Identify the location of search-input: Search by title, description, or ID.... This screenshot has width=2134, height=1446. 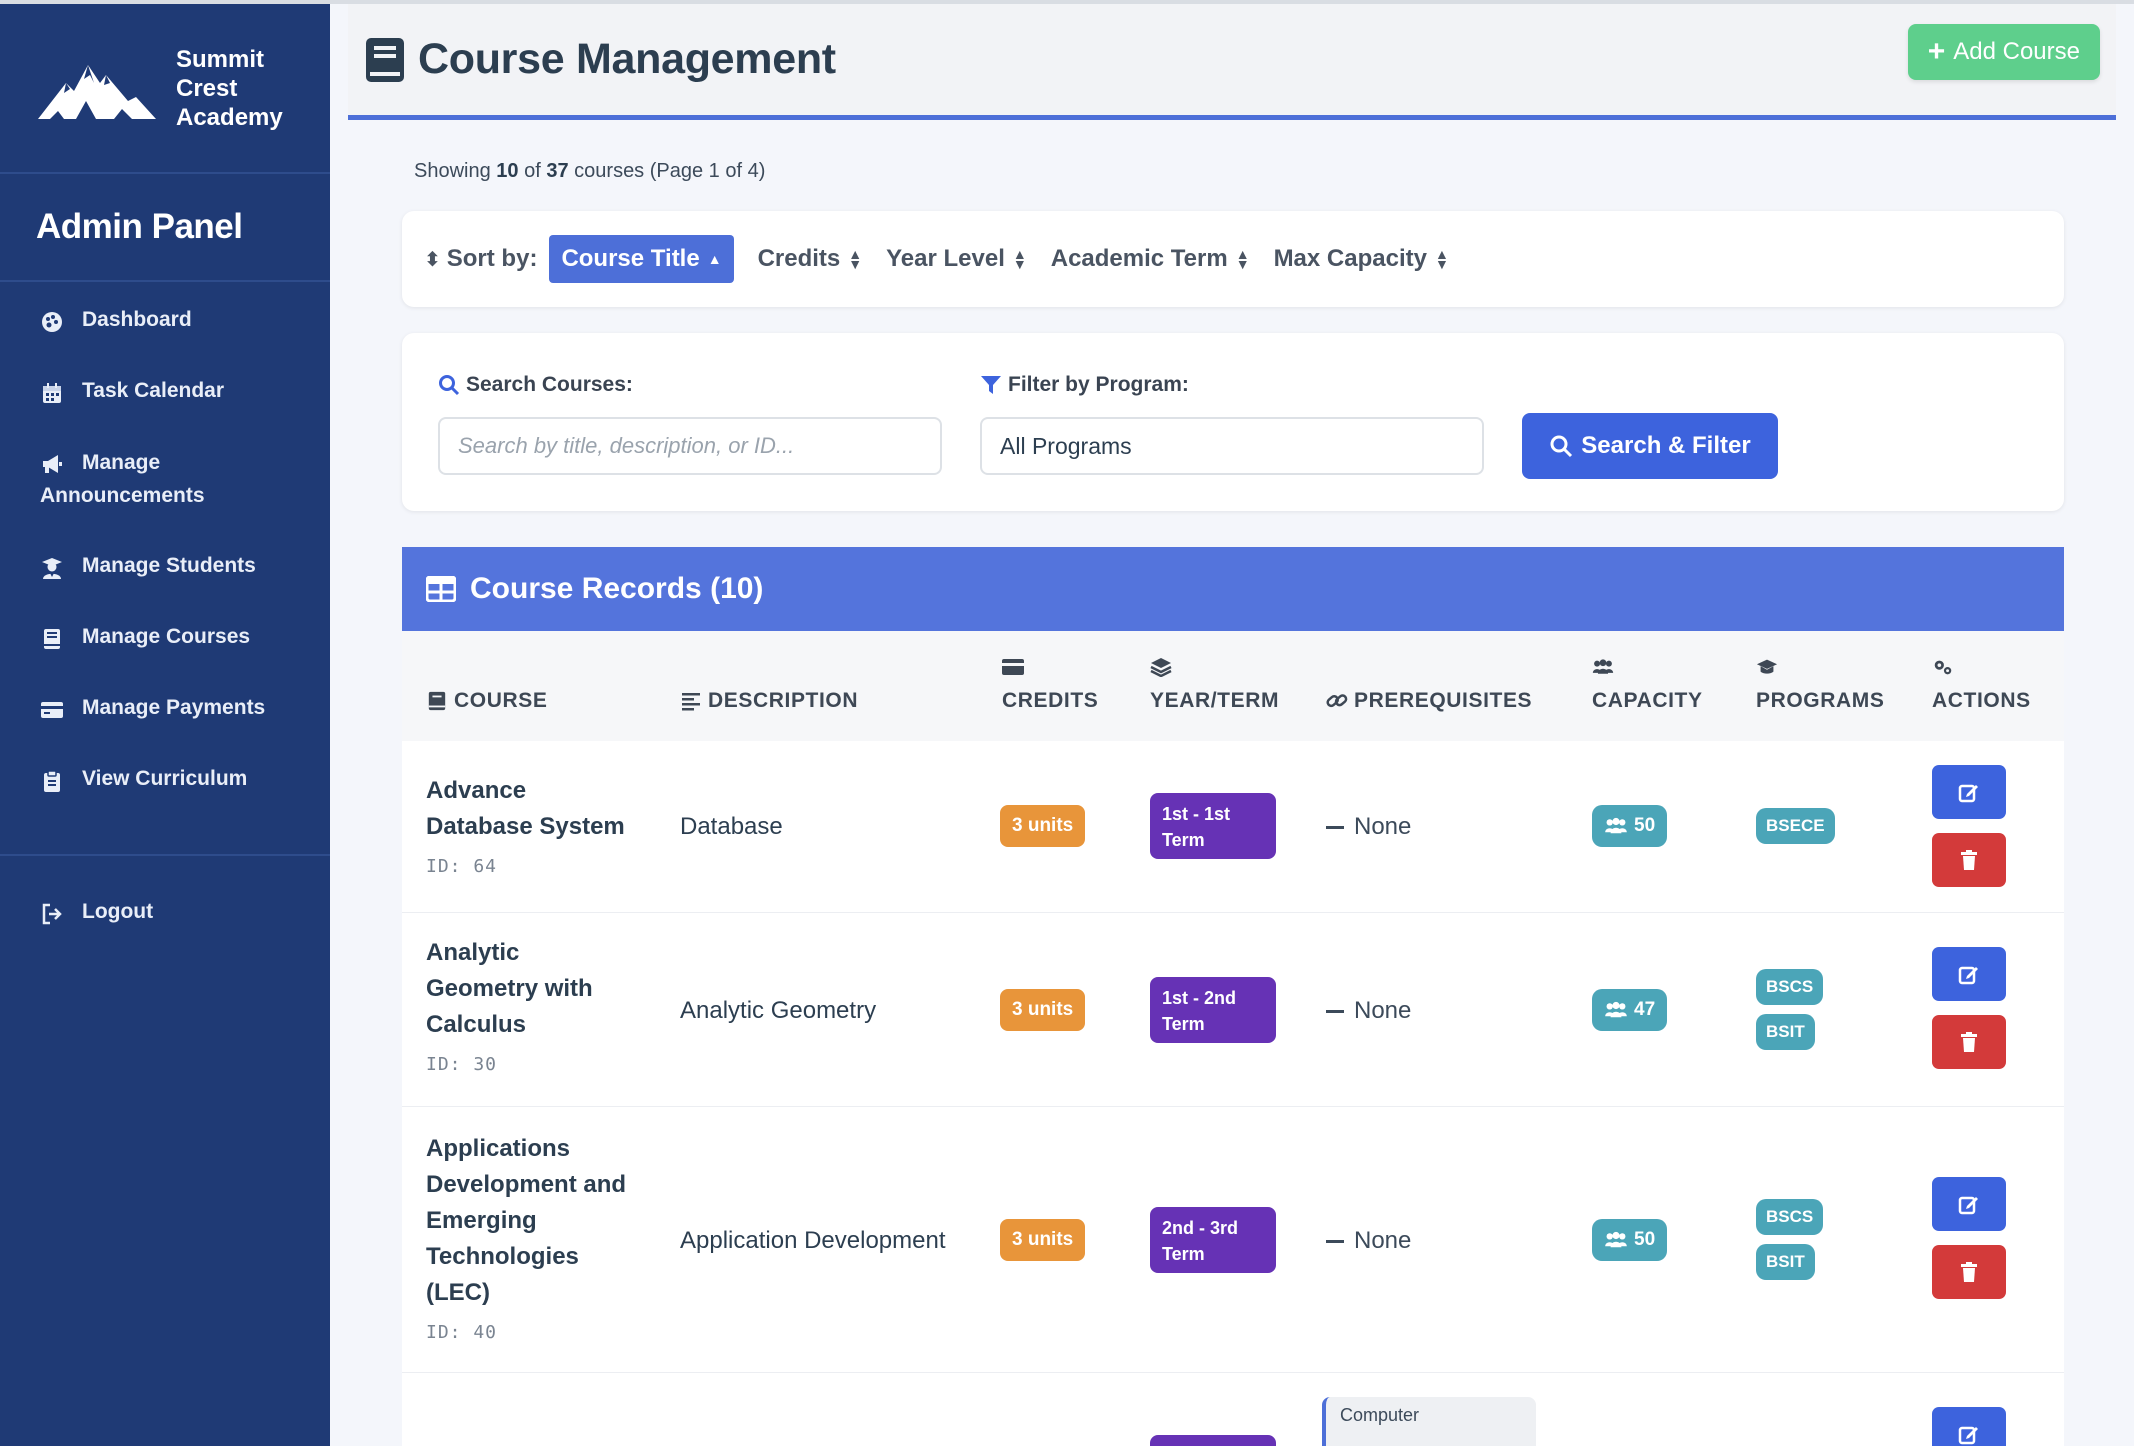
(690, 446).